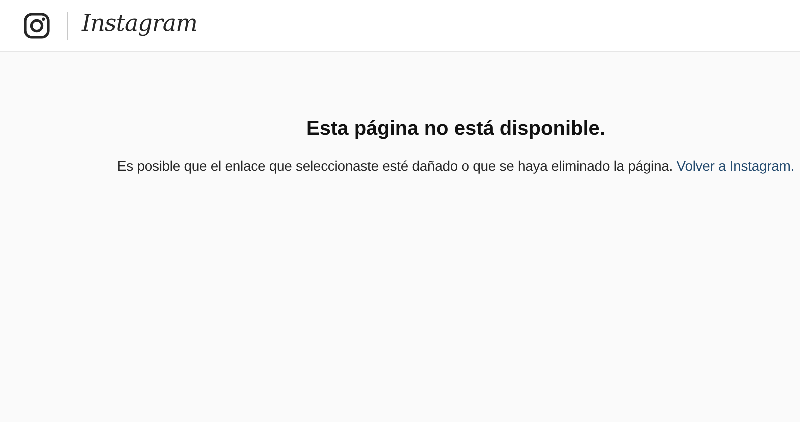 This screenshot has width=800, height=422. I want to click on logo-wordmark: Instagram, so click(140, 23).